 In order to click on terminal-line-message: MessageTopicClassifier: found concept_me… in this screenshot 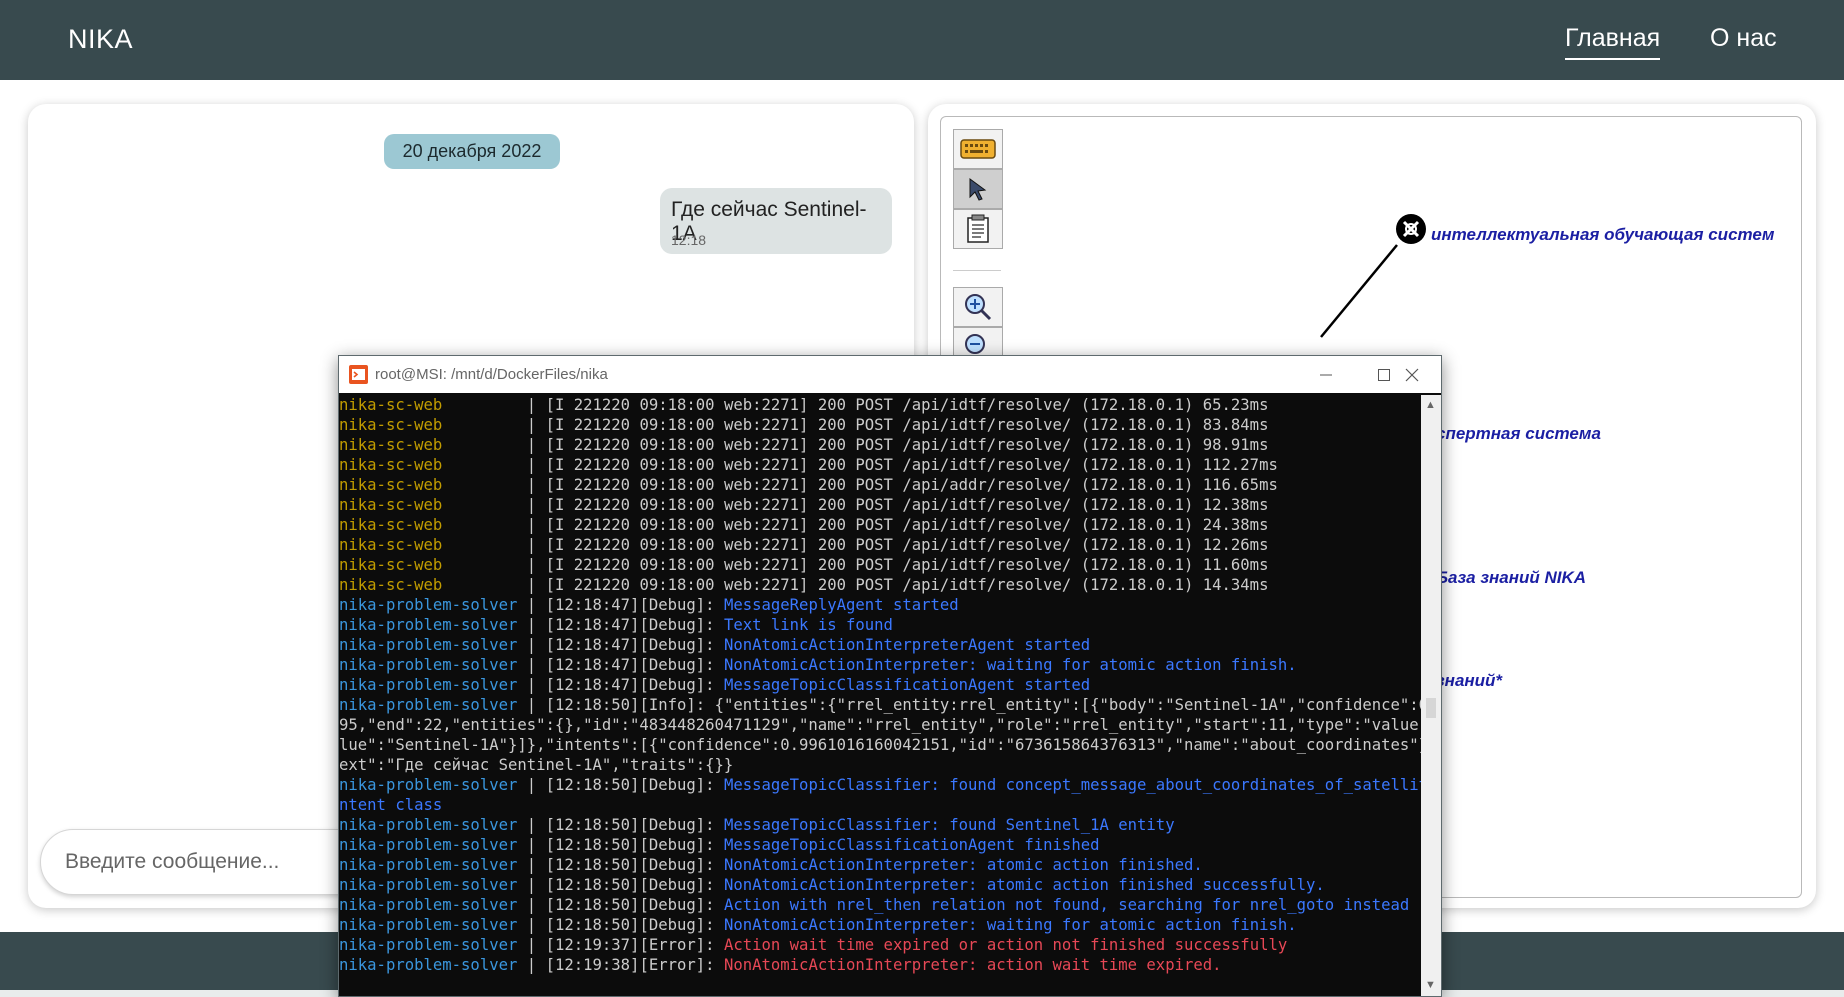, I will do `click(1072, 785)`.